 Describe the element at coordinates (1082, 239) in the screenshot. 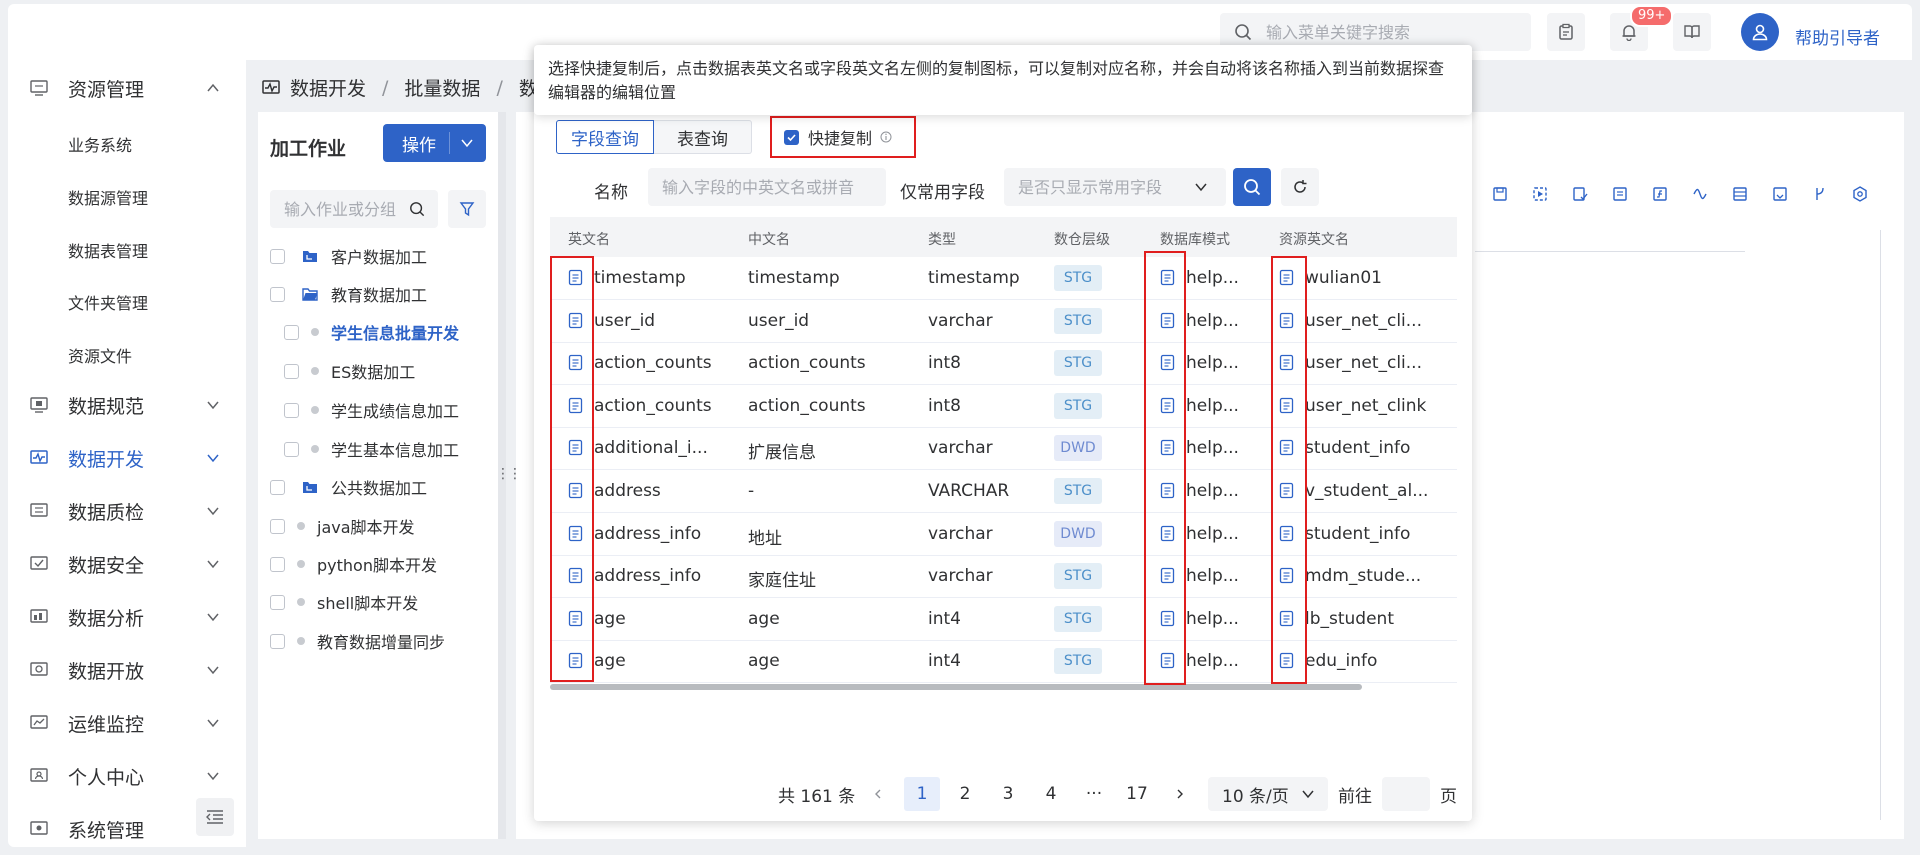

I see `column-header: 数仓层级` at that location.